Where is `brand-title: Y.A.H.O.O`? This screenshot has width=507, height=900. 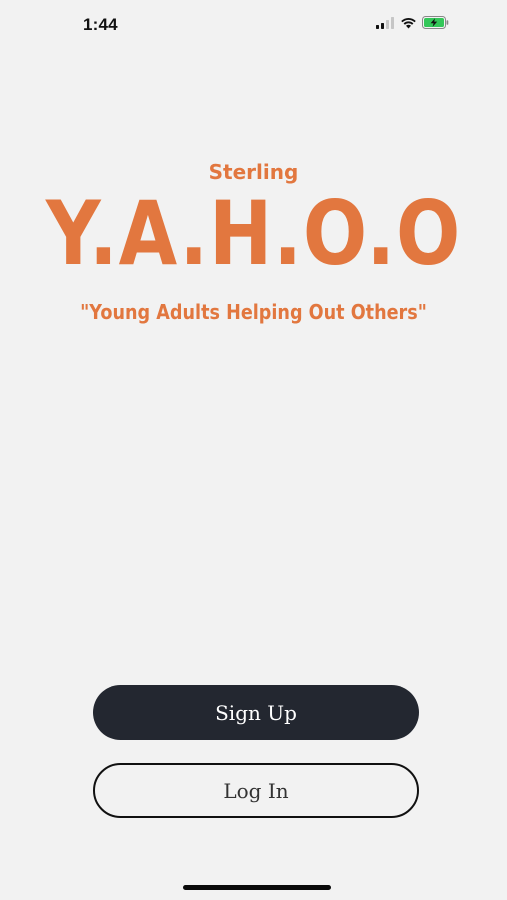
brand-title: Y.A.H.O.O is located at coordinates (253, 233).